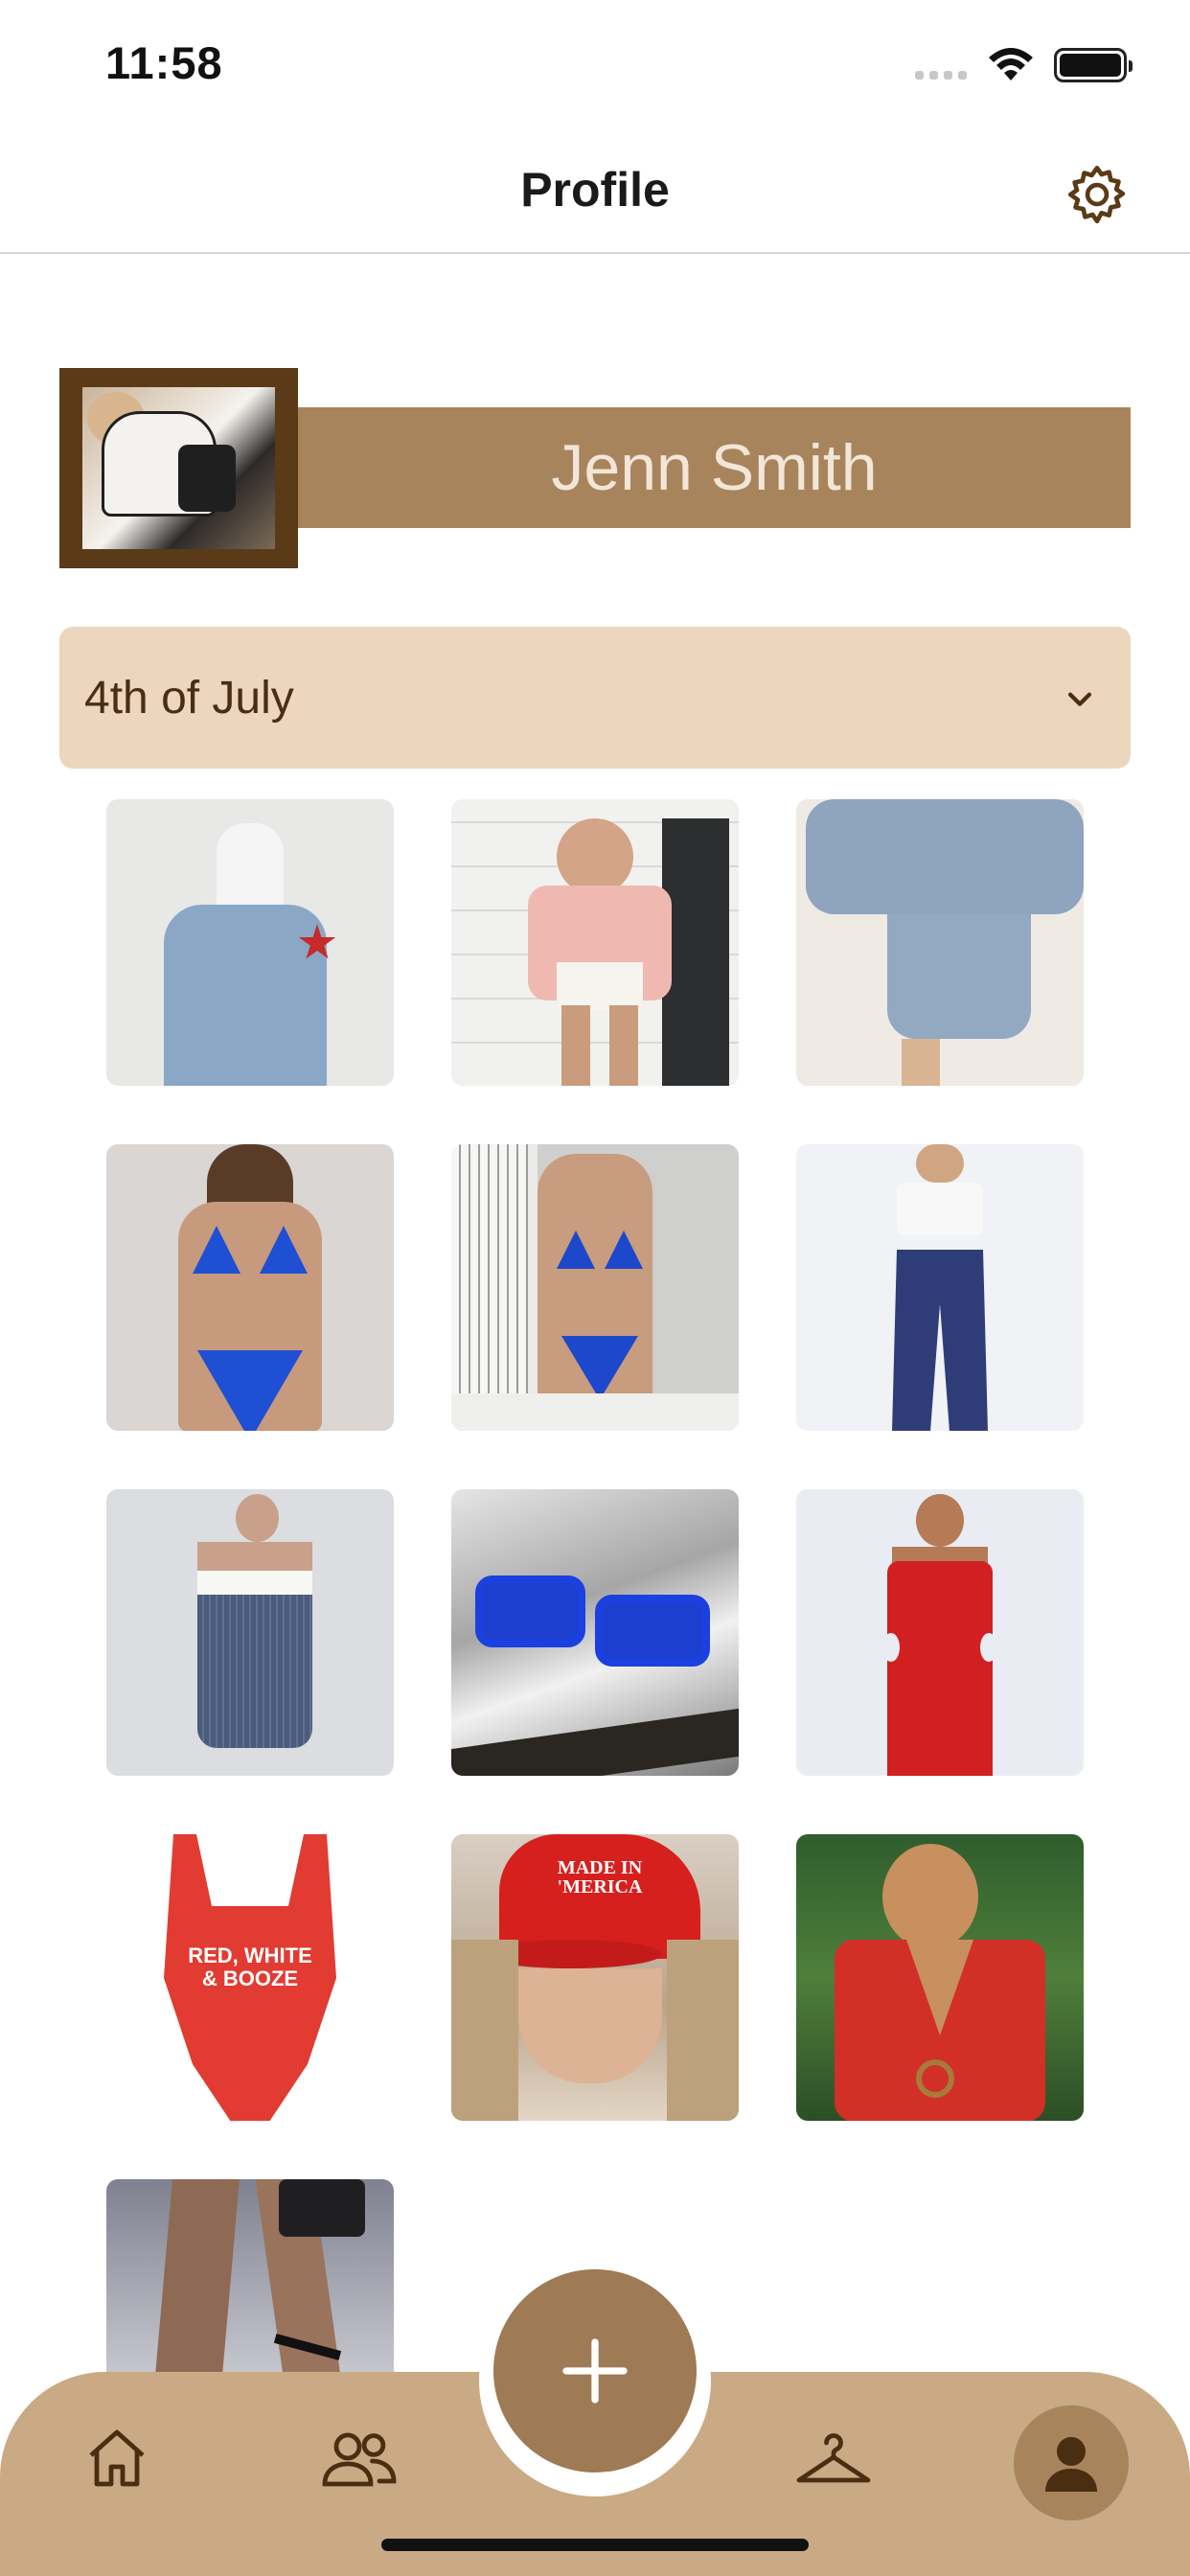  I want to click on profile-name: Jenn Smith, so click(715, 467).